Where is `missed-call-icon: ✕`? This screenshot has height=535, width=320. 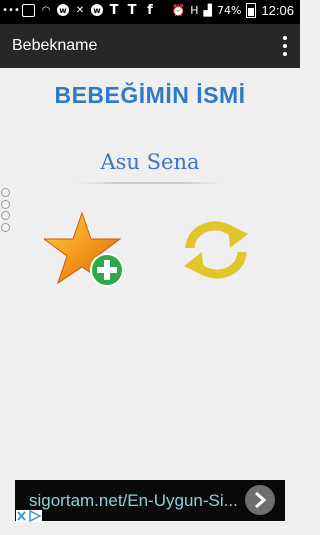 missed-call-icon: ✕ is located at coordinates (80, 10).